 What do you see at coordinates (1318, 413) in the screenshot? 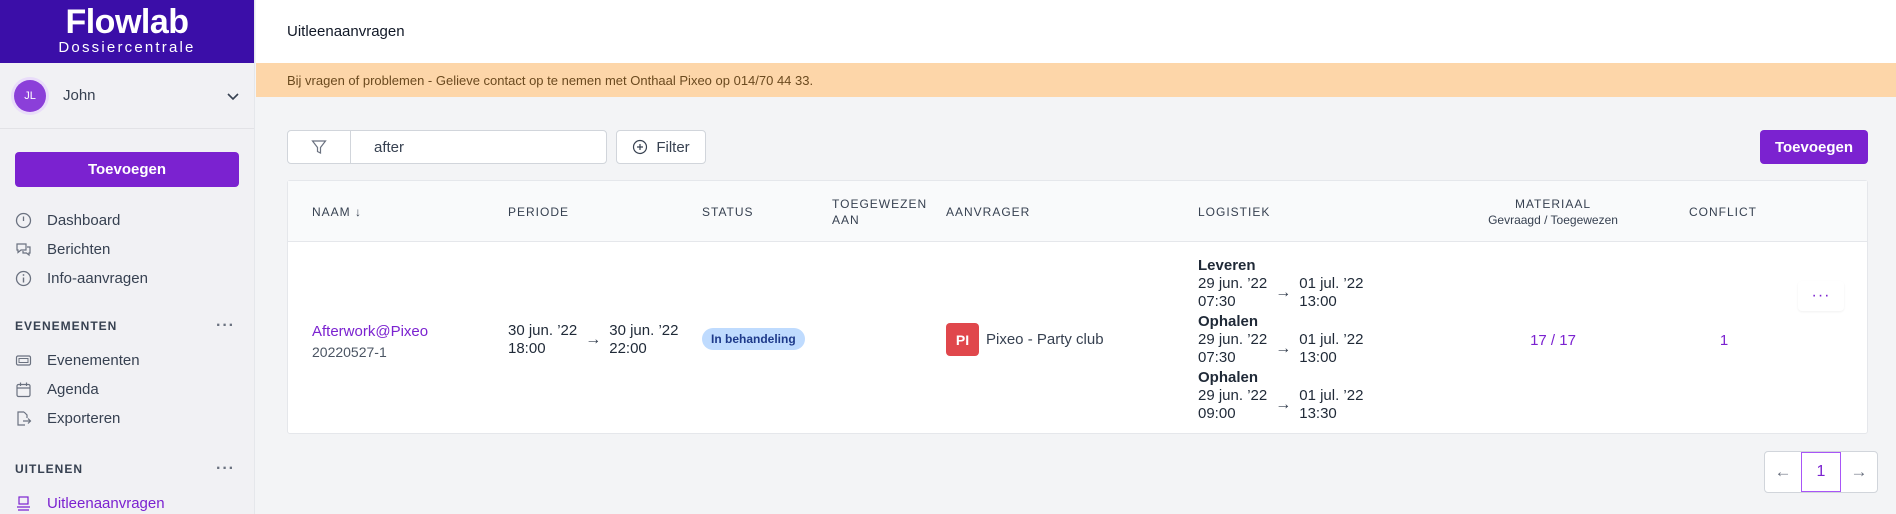
I see `logistics-to-time: 13:30` at bounding box center [1318, 413].